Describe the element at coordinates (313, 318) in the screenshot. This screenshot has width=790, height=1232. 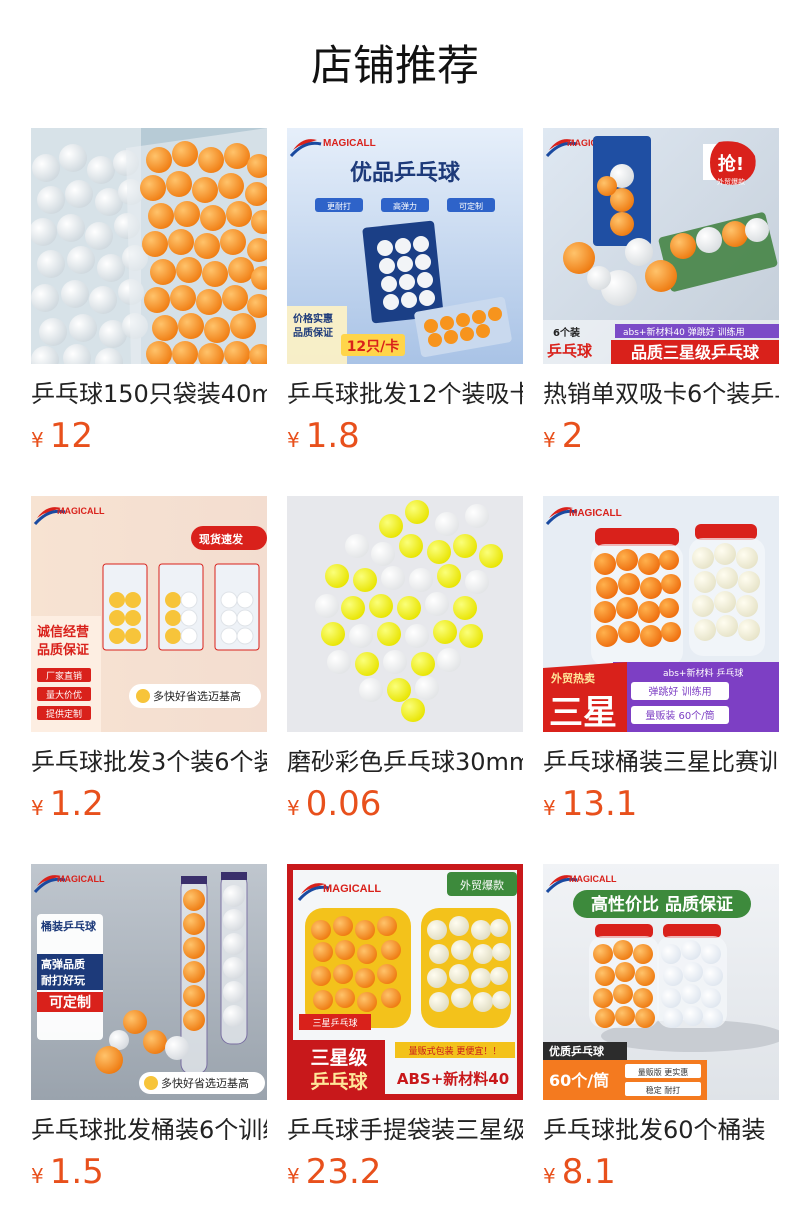
I see `svg-text: 价格实惠` at that location.